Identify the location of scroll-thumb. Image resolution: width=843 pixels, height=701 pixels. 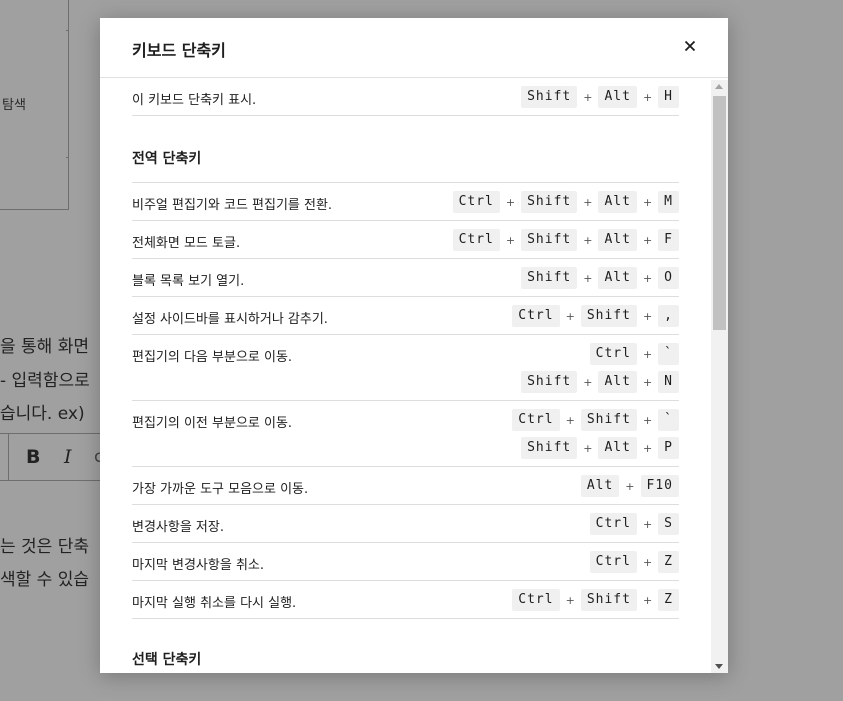
(719, 213).